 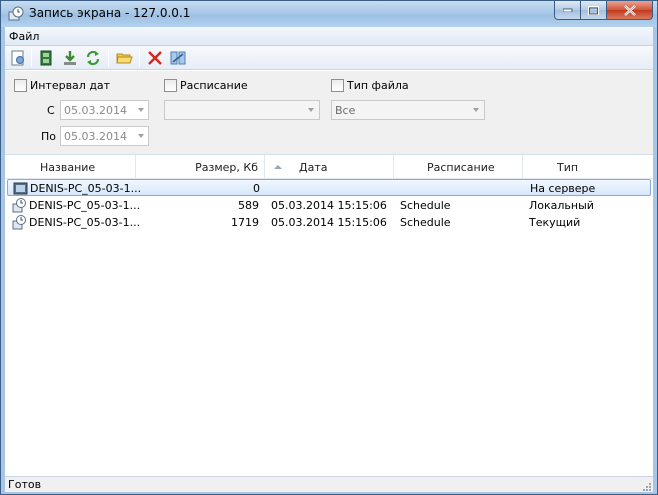 What do you see at coordinates (110, 13) in the screenshot?
I see `window-title: Запись экрана - 127.0.0.1` at bounding box center [110, 13].